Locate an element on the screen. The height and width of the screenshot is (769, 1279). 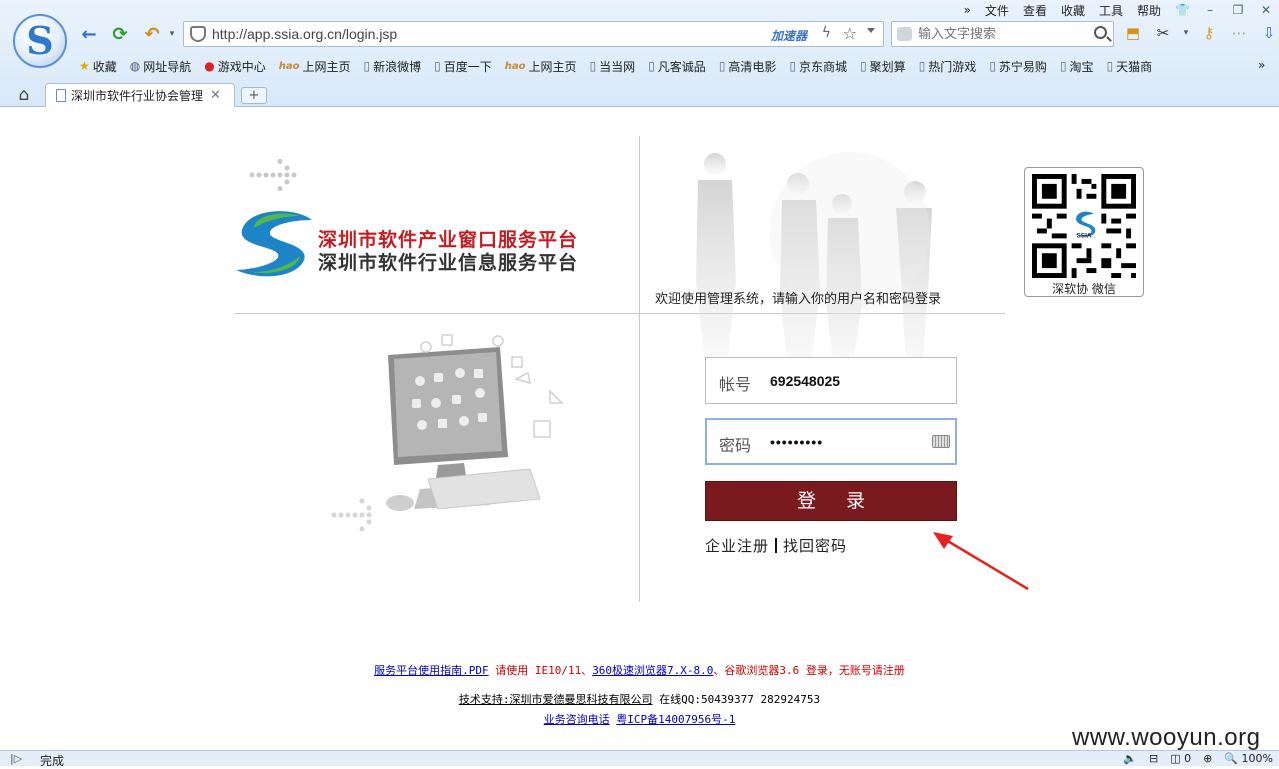
fav-item: ★ 收藏 is located at coordinates (98, 66).